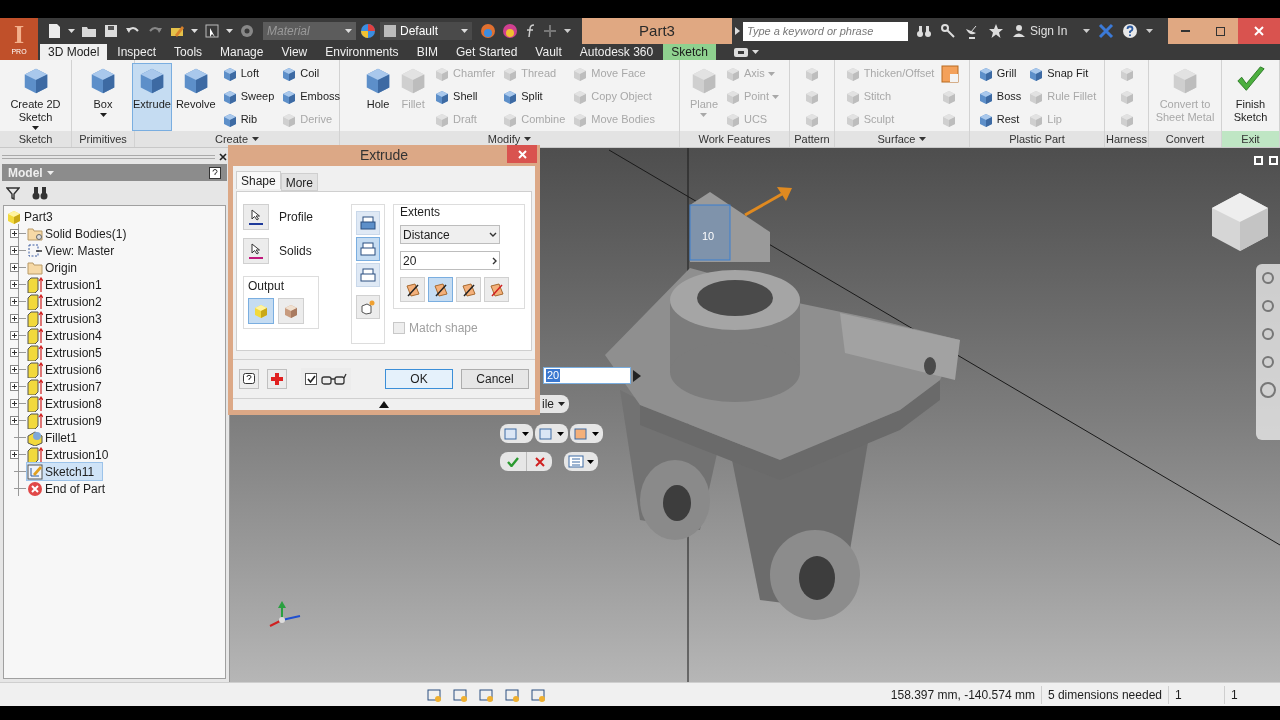 The image size is (1280, 720). I want to click on ribbon-tab: Autodesk 360, so click(616, 52).